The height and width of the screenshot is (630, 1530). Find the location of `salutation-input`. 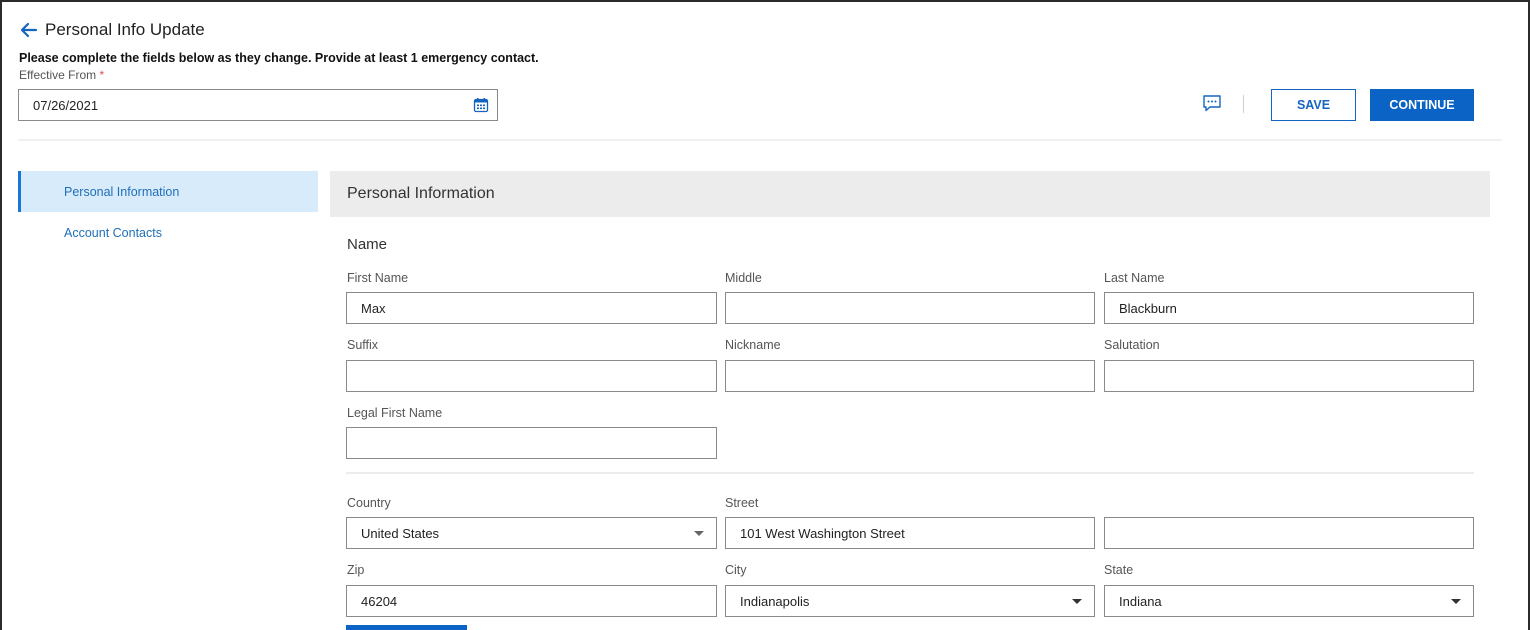

salutation-input is located at coordinates (1289, 376).